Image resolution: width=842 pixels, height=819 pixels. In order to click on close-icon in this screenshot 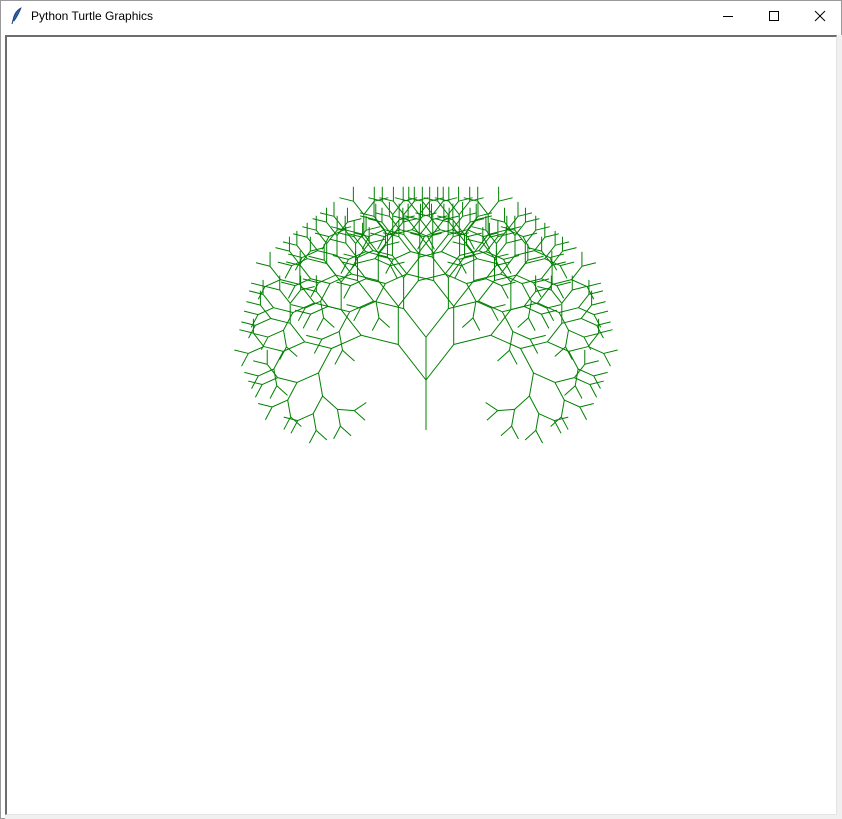, I will do `click(820, 16)`.